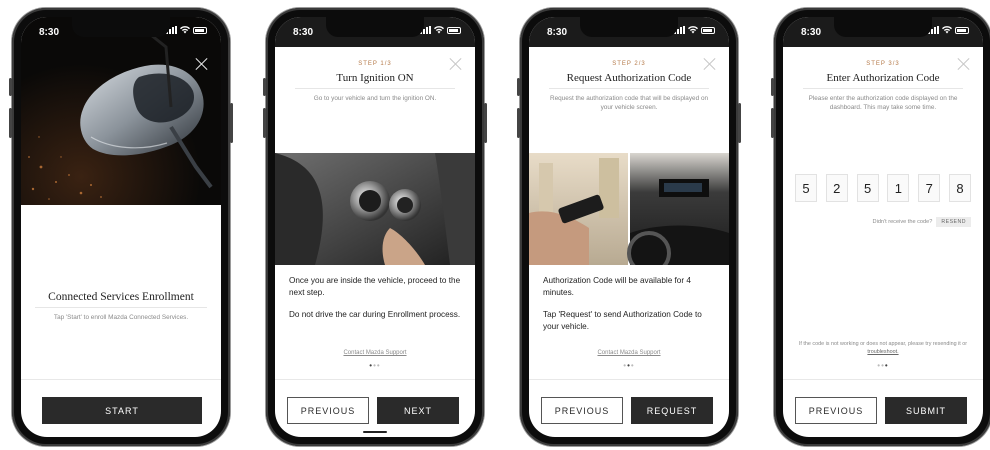  Describe the element at coordinates (375, 432) in the screenshot. I see `home-indicator` at that location.